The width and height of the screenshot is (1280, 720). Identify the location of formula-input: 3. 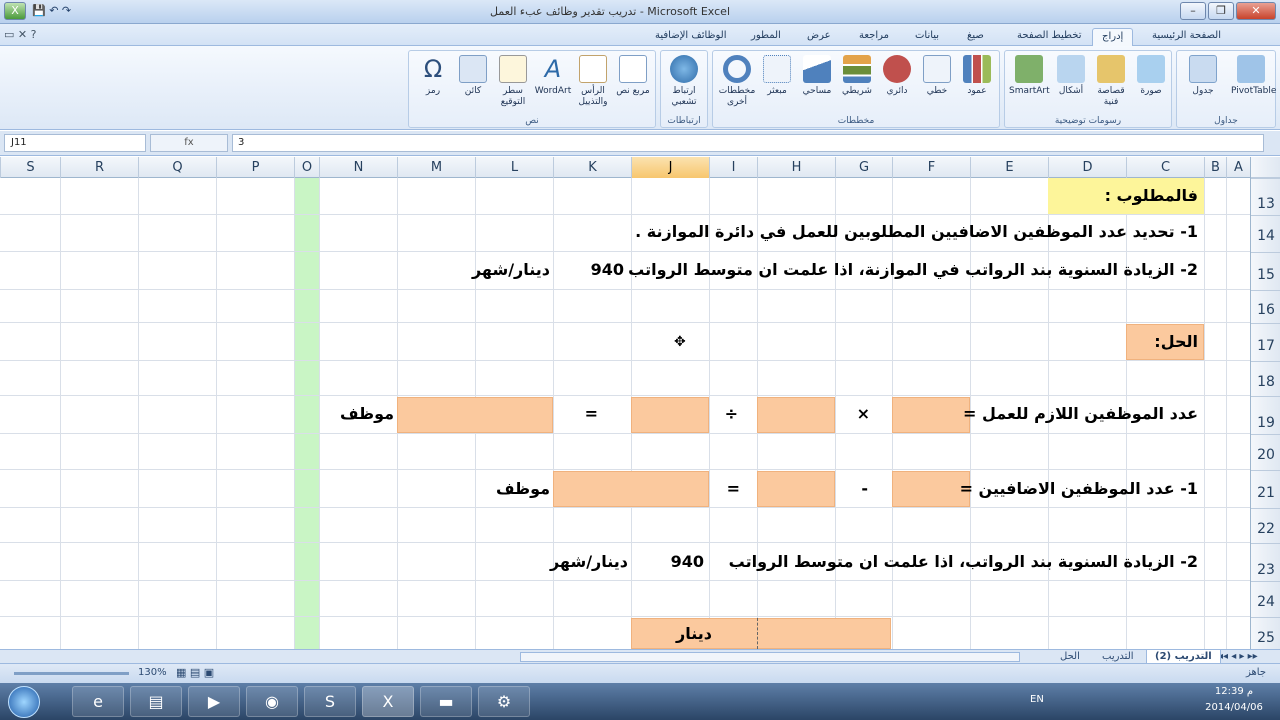
(748, 143).